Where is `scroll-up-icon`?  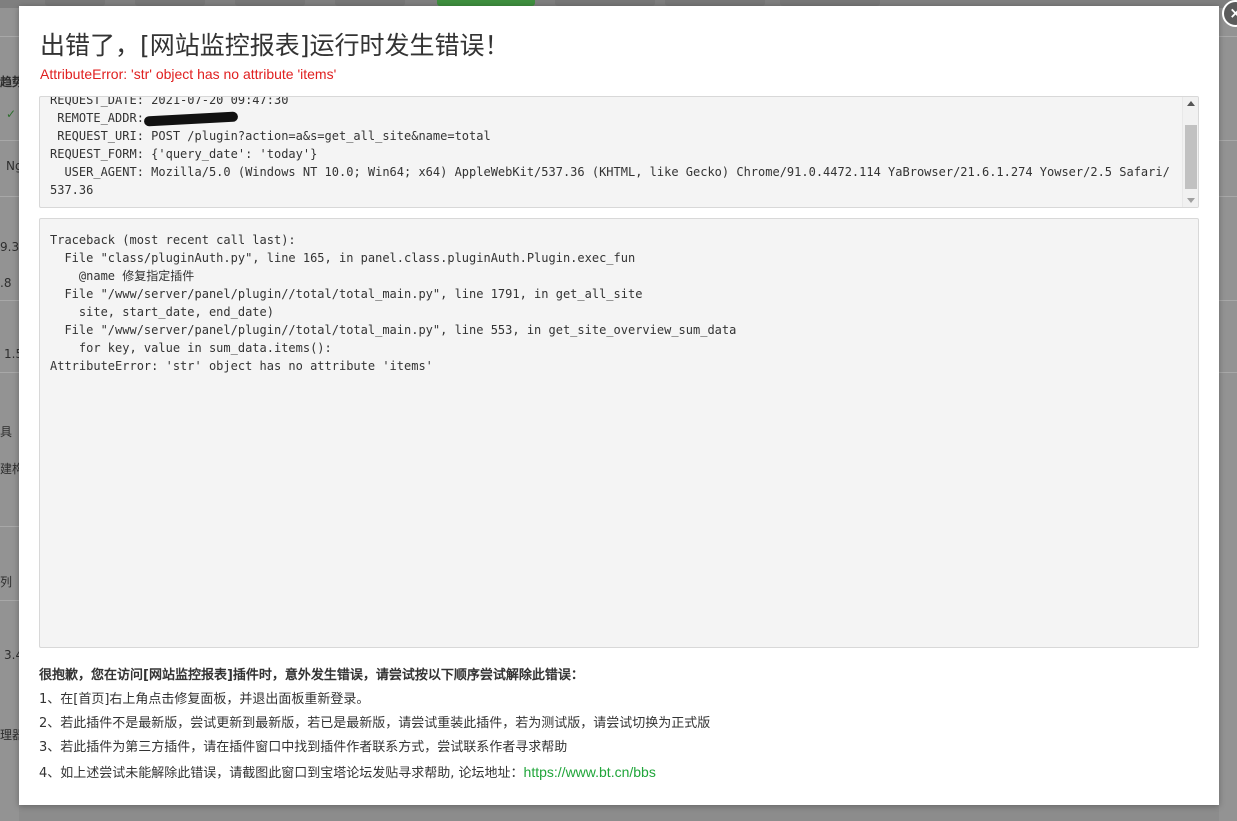
scroll-up-icon is located at coordinates (1191, 103).